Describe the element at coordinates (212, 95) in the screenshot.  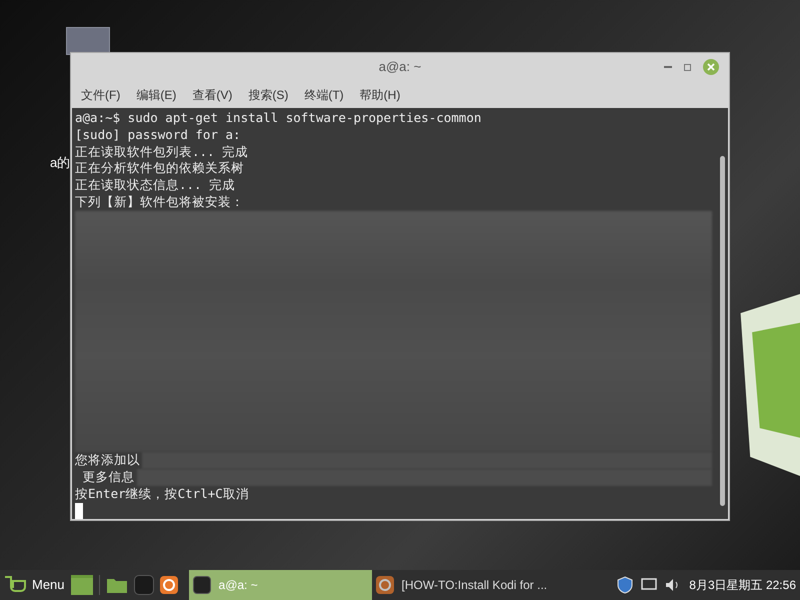
I see `menu-item: 查看(V)` at that location.